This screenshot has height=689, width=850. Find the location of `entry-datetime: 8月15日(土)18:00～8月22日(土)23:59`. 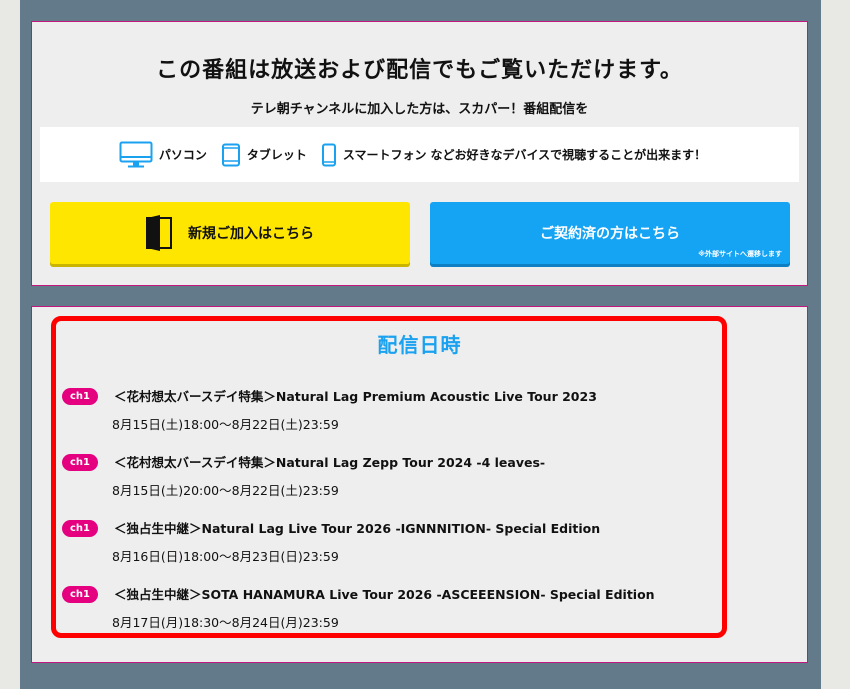

entry-datetime: 8月15日(土)18:00～8月22日(土)23:59 is located at coordinates (225, 424).